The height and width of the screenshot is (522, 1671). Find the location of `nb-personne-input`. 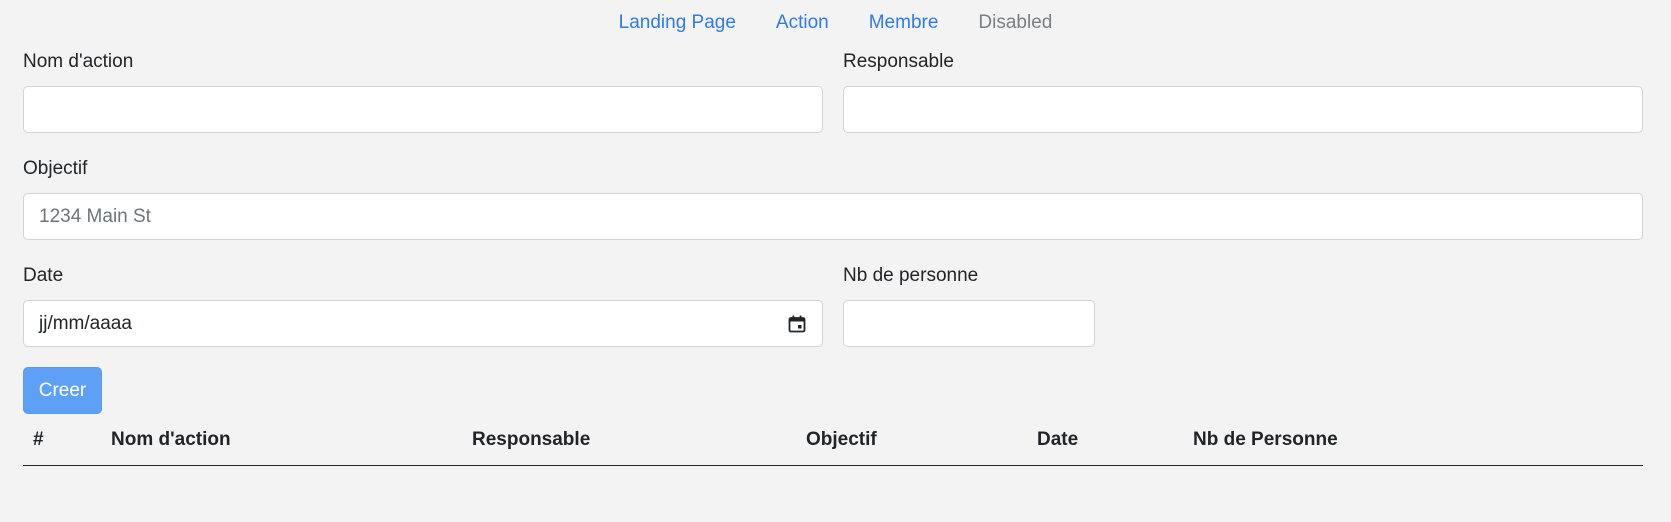

nb-personne-input is located at coordinates (969, 323).